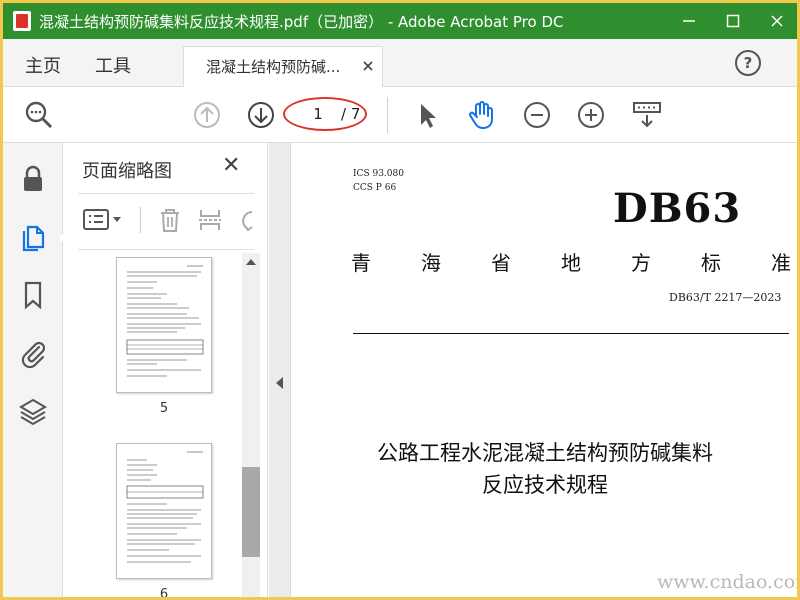 The width and height of the screenshot is (800, 600). Describe the element at coordinates (104, 220) in the screenshot. I see `thumbnail-options-icon` at that location.